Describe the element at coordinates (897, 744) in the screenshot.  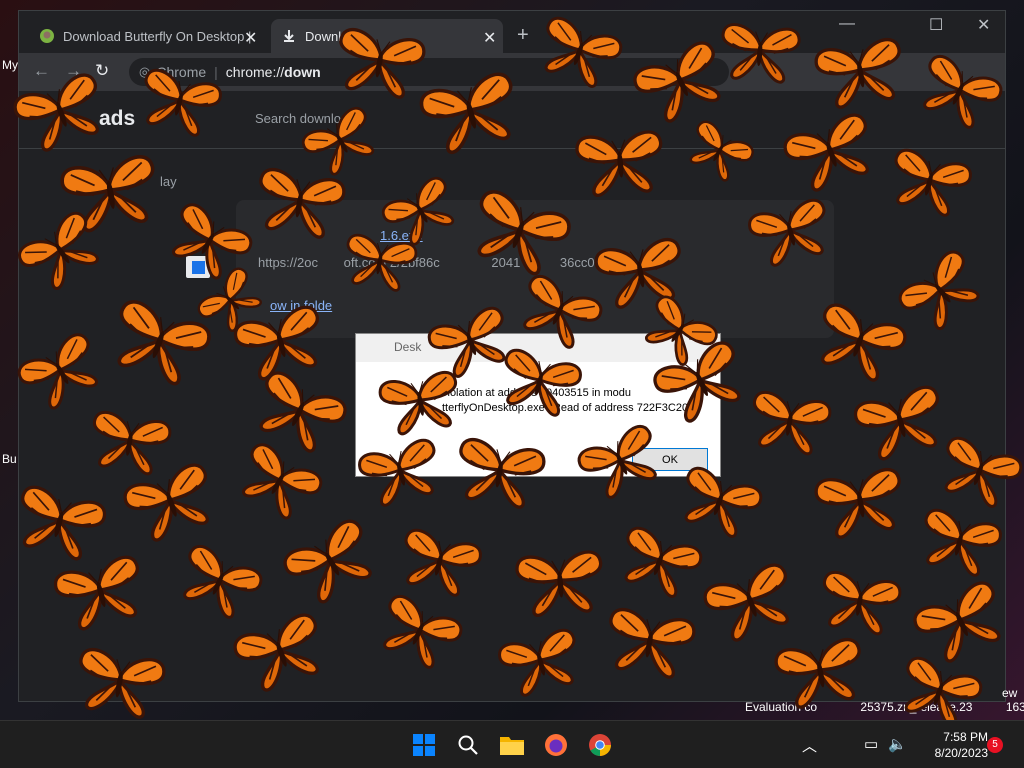
I see `volume-icon: 🔈` at that location.